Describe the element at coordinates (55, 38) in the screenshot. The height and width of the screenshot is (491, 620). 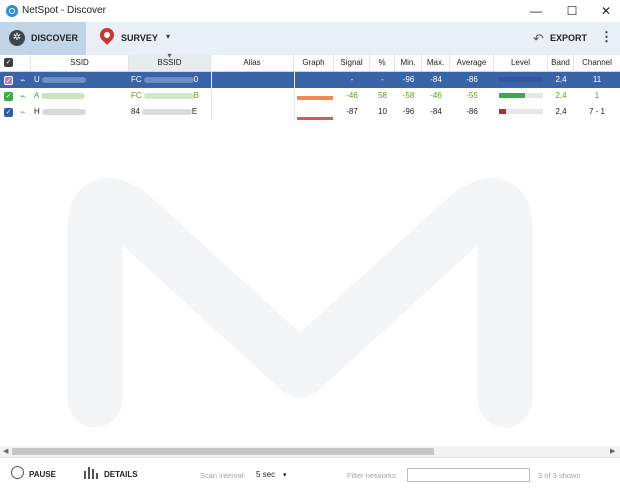
I see `discover-label: DISCOVER` at that location.